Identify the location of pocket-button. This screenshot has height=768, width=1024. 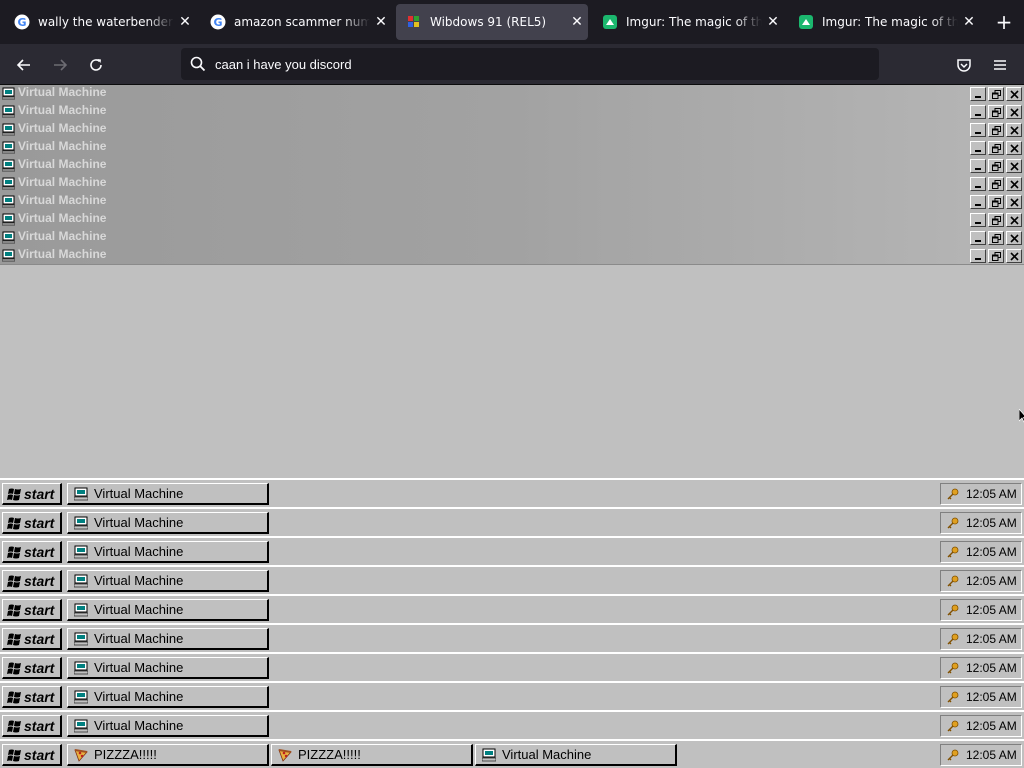
(964, 65).